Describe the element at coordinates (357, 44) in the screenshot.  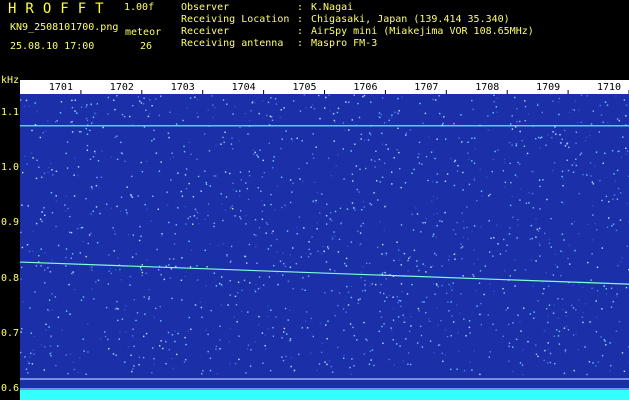
I see `meta-row-antenna: Receiving antenna: Maspro FM-3` at that location.